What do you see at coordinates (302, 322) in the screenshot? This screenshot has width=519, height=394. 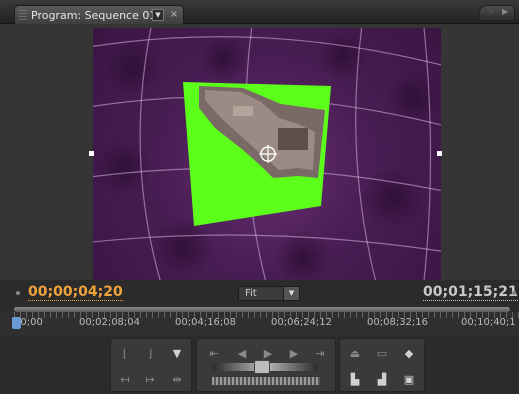 I see `ruler-label: 00;06;24;12` at bounding box center [302, 322].